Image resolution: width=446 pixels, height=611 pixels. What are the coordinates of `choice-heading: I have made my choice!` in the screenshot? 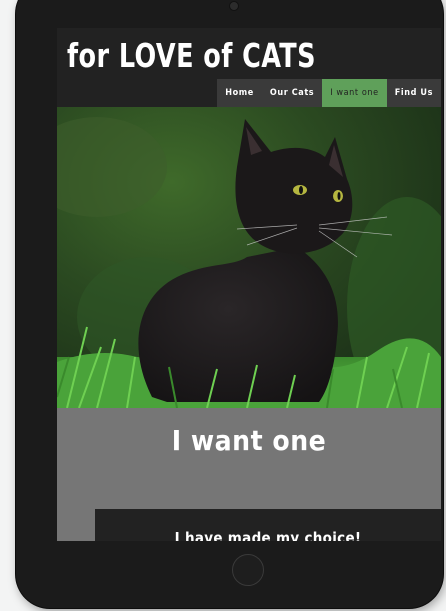 It's located at (268, 535).